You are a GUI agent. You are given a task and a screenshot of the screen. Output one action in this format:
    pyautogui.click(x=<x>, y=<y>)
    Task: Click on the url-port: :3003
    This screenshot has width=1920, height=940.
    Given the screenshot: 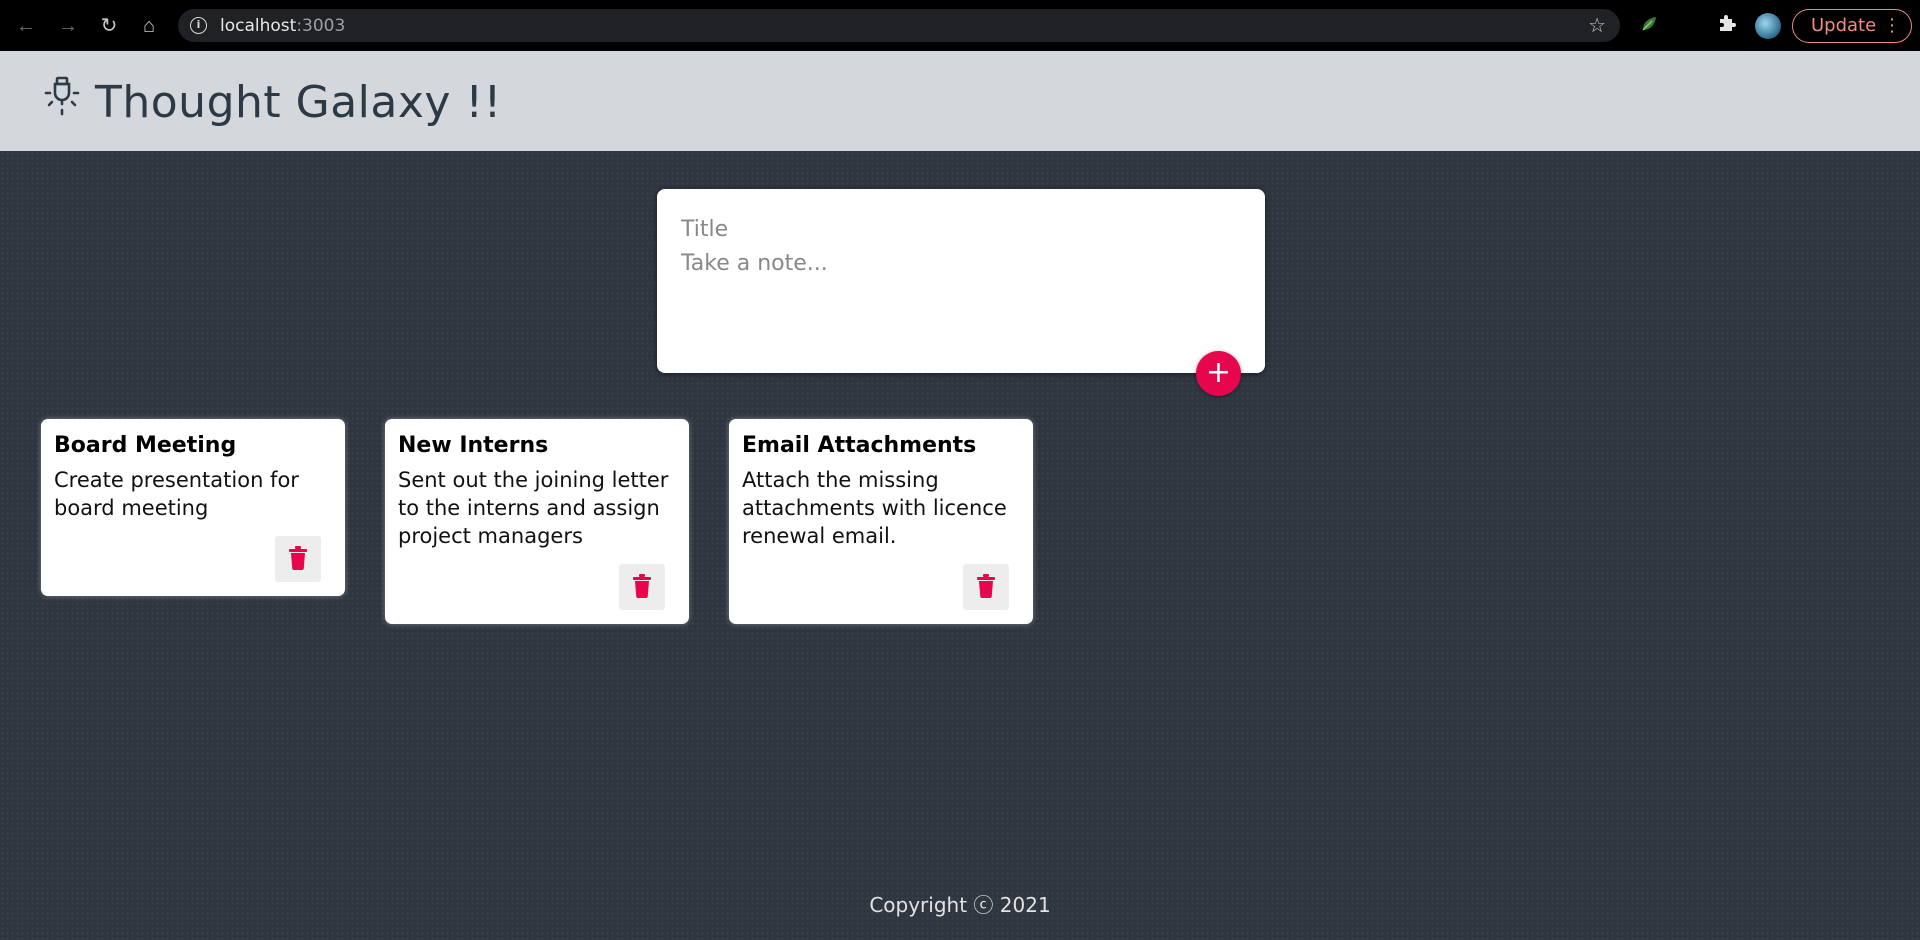 What is the action you would take?
    pyautogui.click(x=321, y=26)
    